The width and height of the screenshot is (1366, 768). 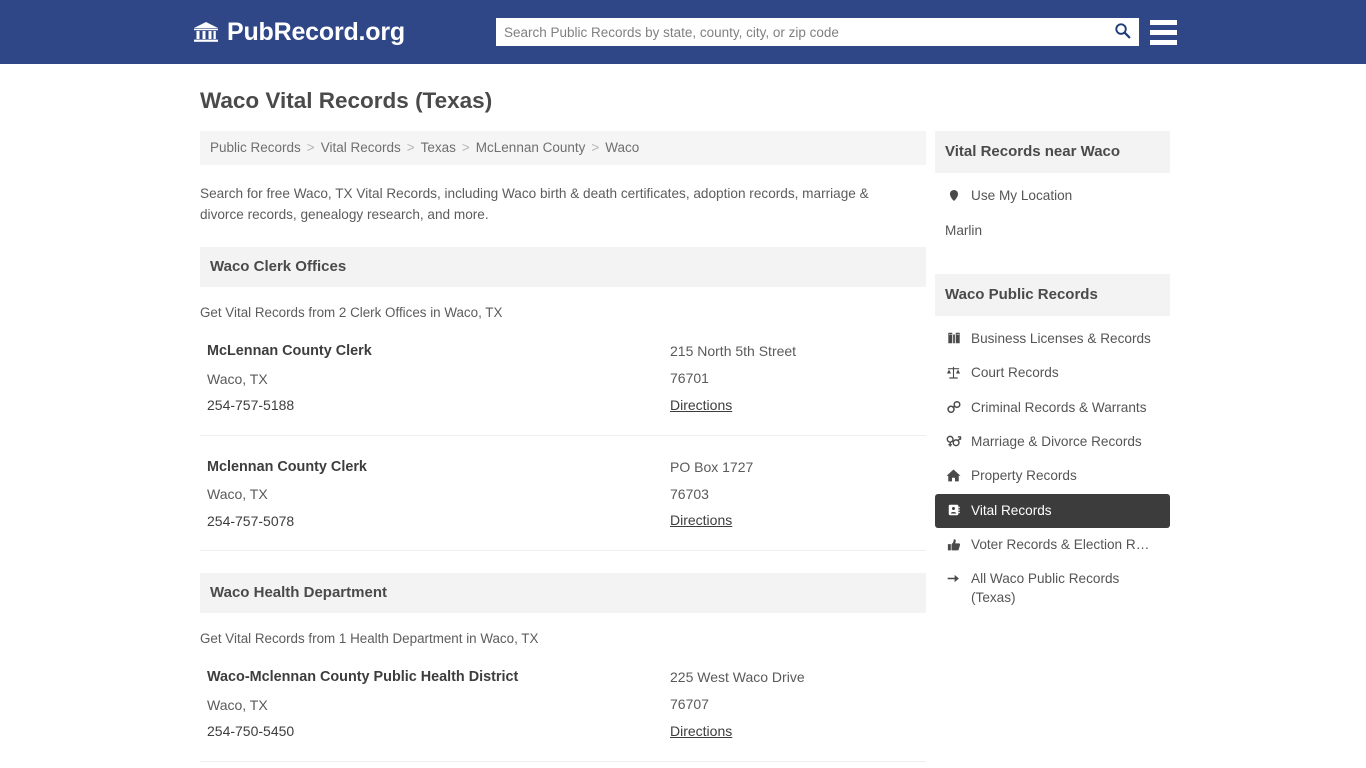 I want to click on sidebar-panel-heading-nearby: Vital Records near Waco, so click(x=1052, y=152).